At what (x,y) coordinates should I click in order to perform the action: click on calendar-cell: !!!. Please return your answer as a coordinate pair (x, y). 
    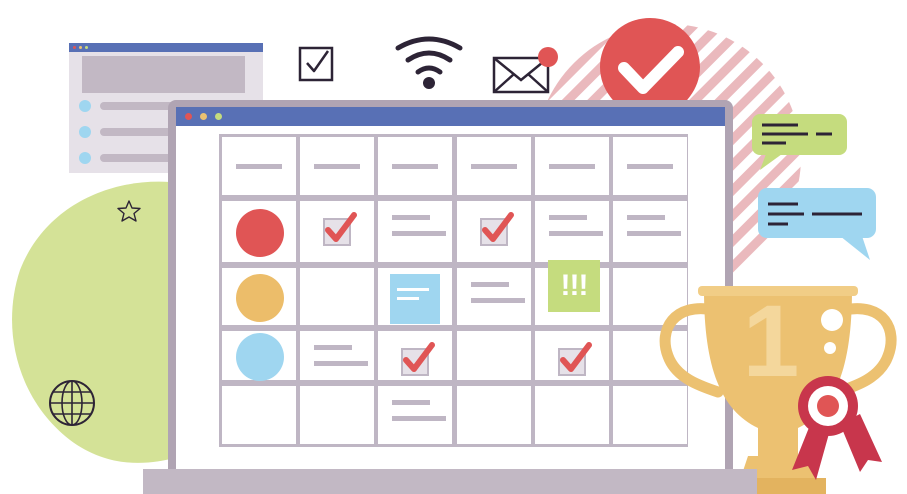
    Looking at the image, I should click on (572, 292).